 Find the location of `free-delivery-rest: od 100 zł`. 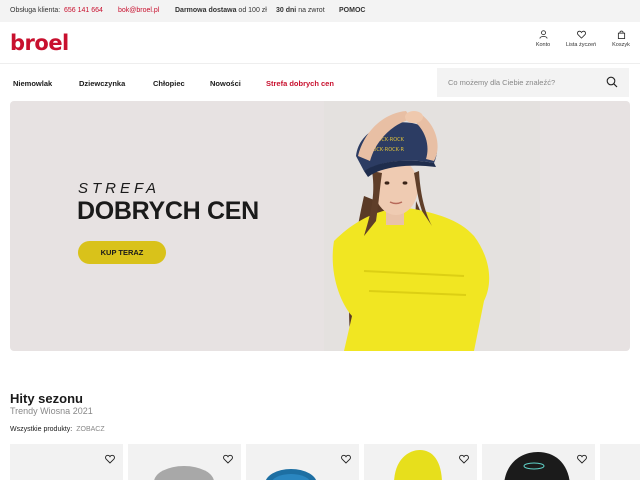

free-delivery-rest: od 100 zł is located at coordinates (252, 10).